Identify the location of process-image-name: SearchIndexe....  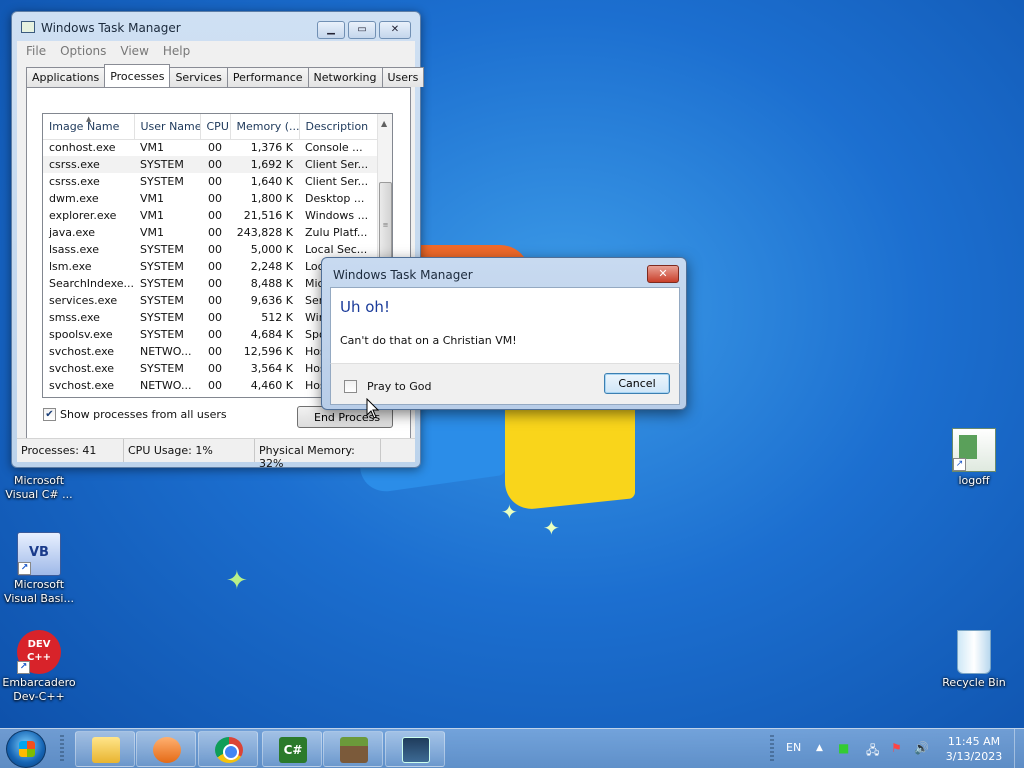
(91, 283).